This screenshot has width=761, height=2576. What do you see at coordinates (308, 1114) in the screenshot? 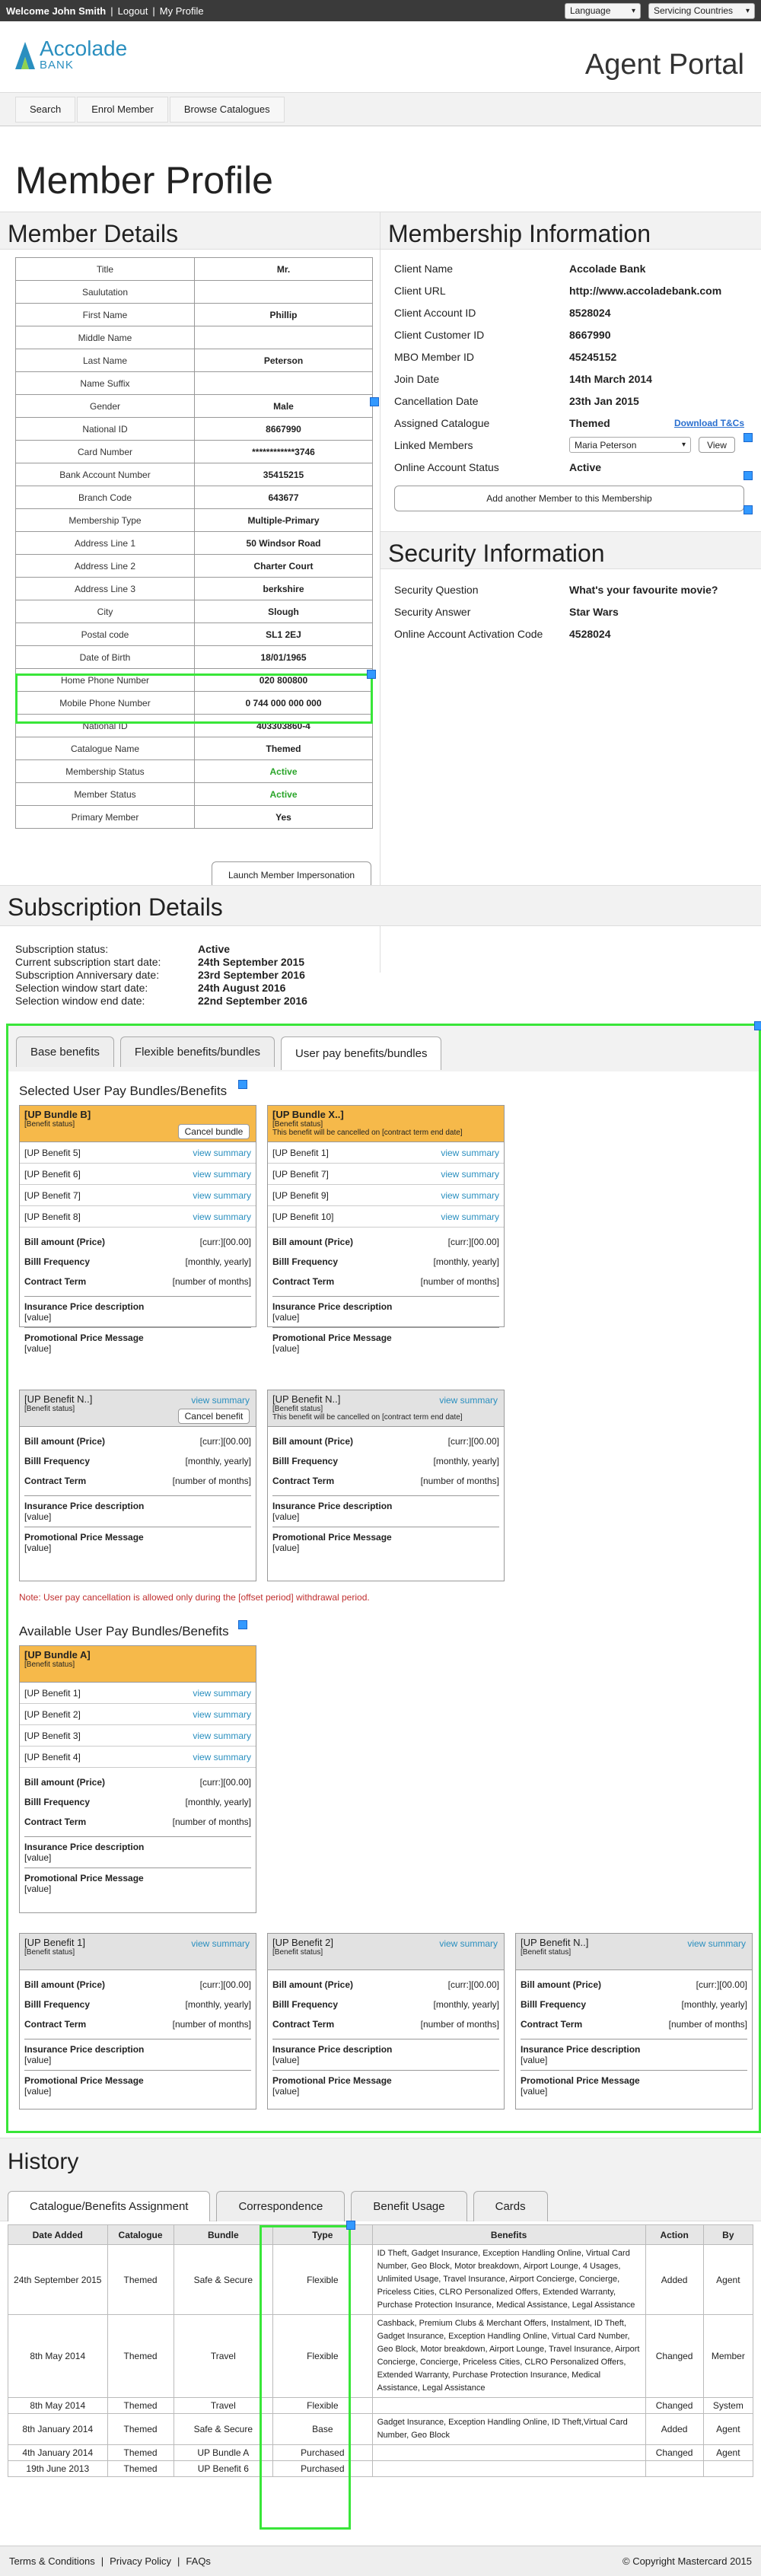
I see `bundle-title: [UP Bundle X..]` at bounding box center [308, 1114].